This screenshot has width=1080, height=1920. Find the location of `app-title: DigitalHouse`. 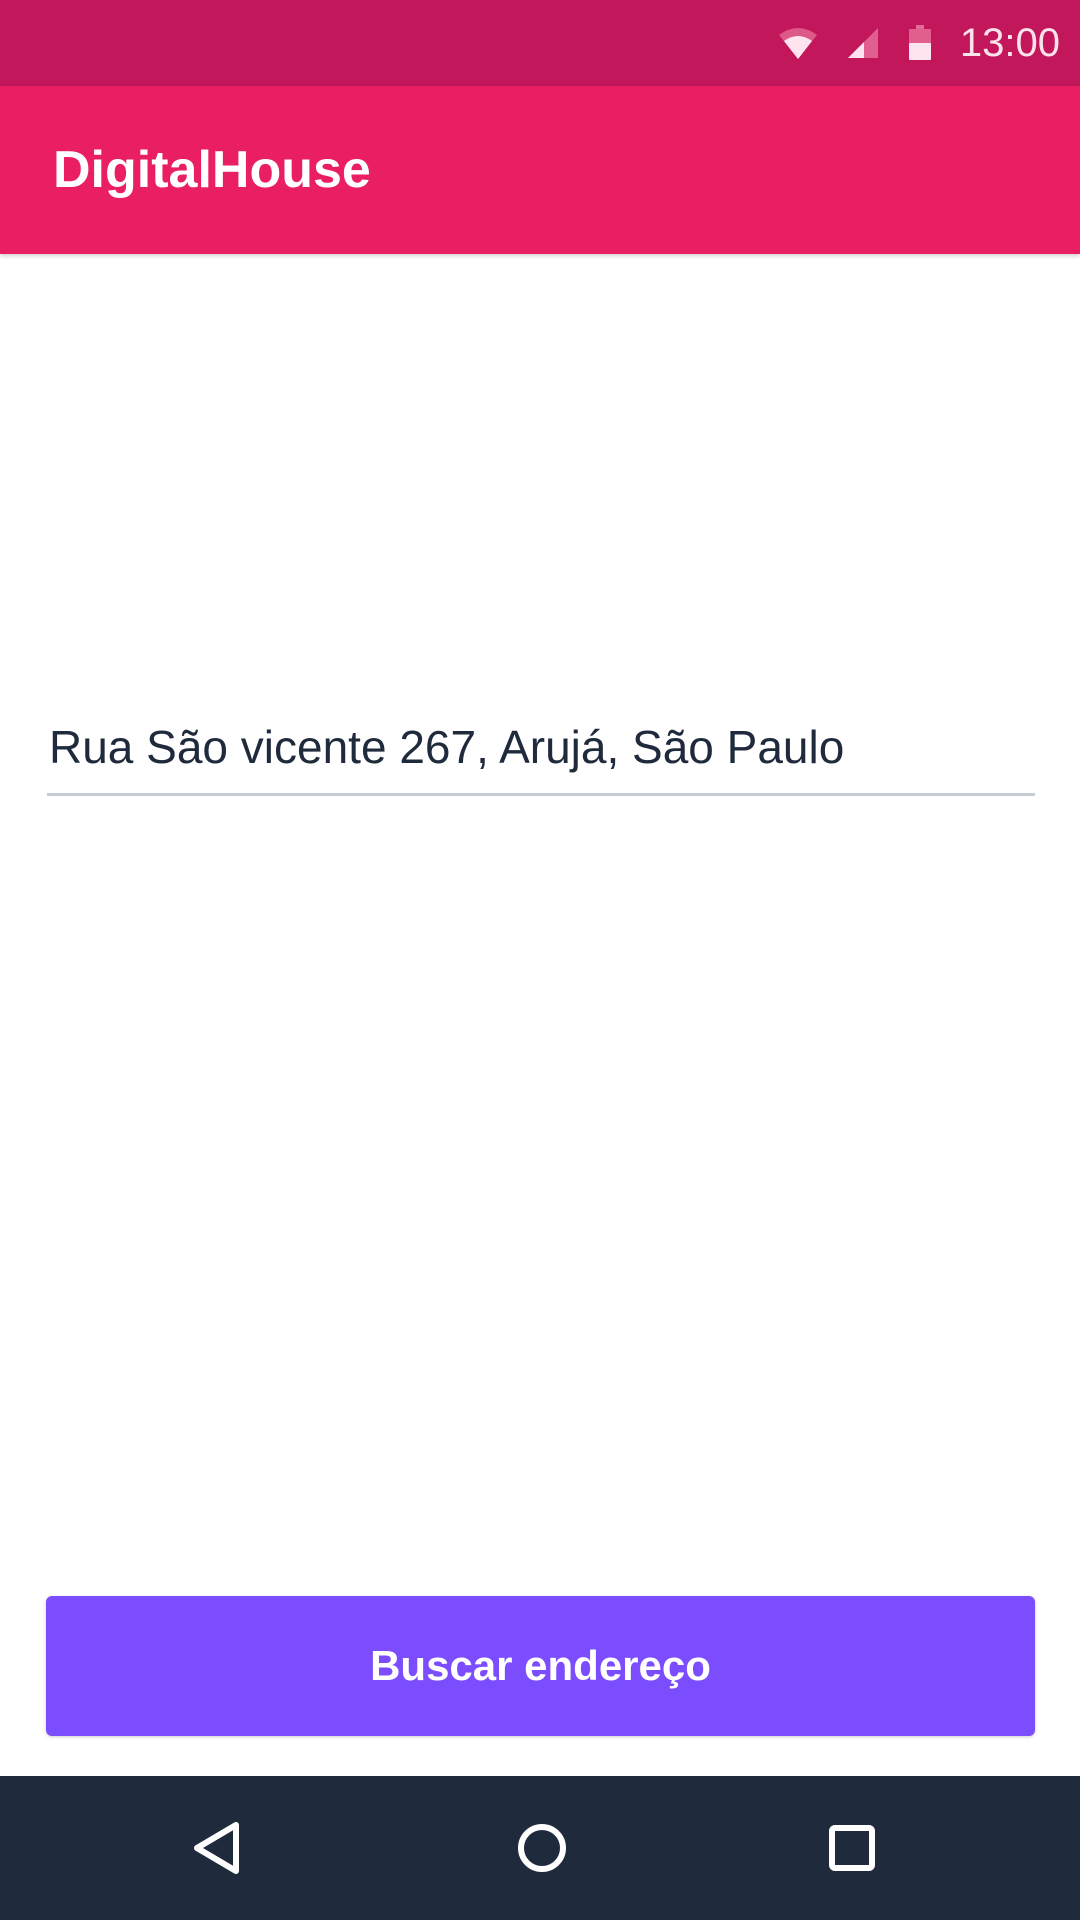

app-title: DigitalHouse is located at coordinates (212, 170).